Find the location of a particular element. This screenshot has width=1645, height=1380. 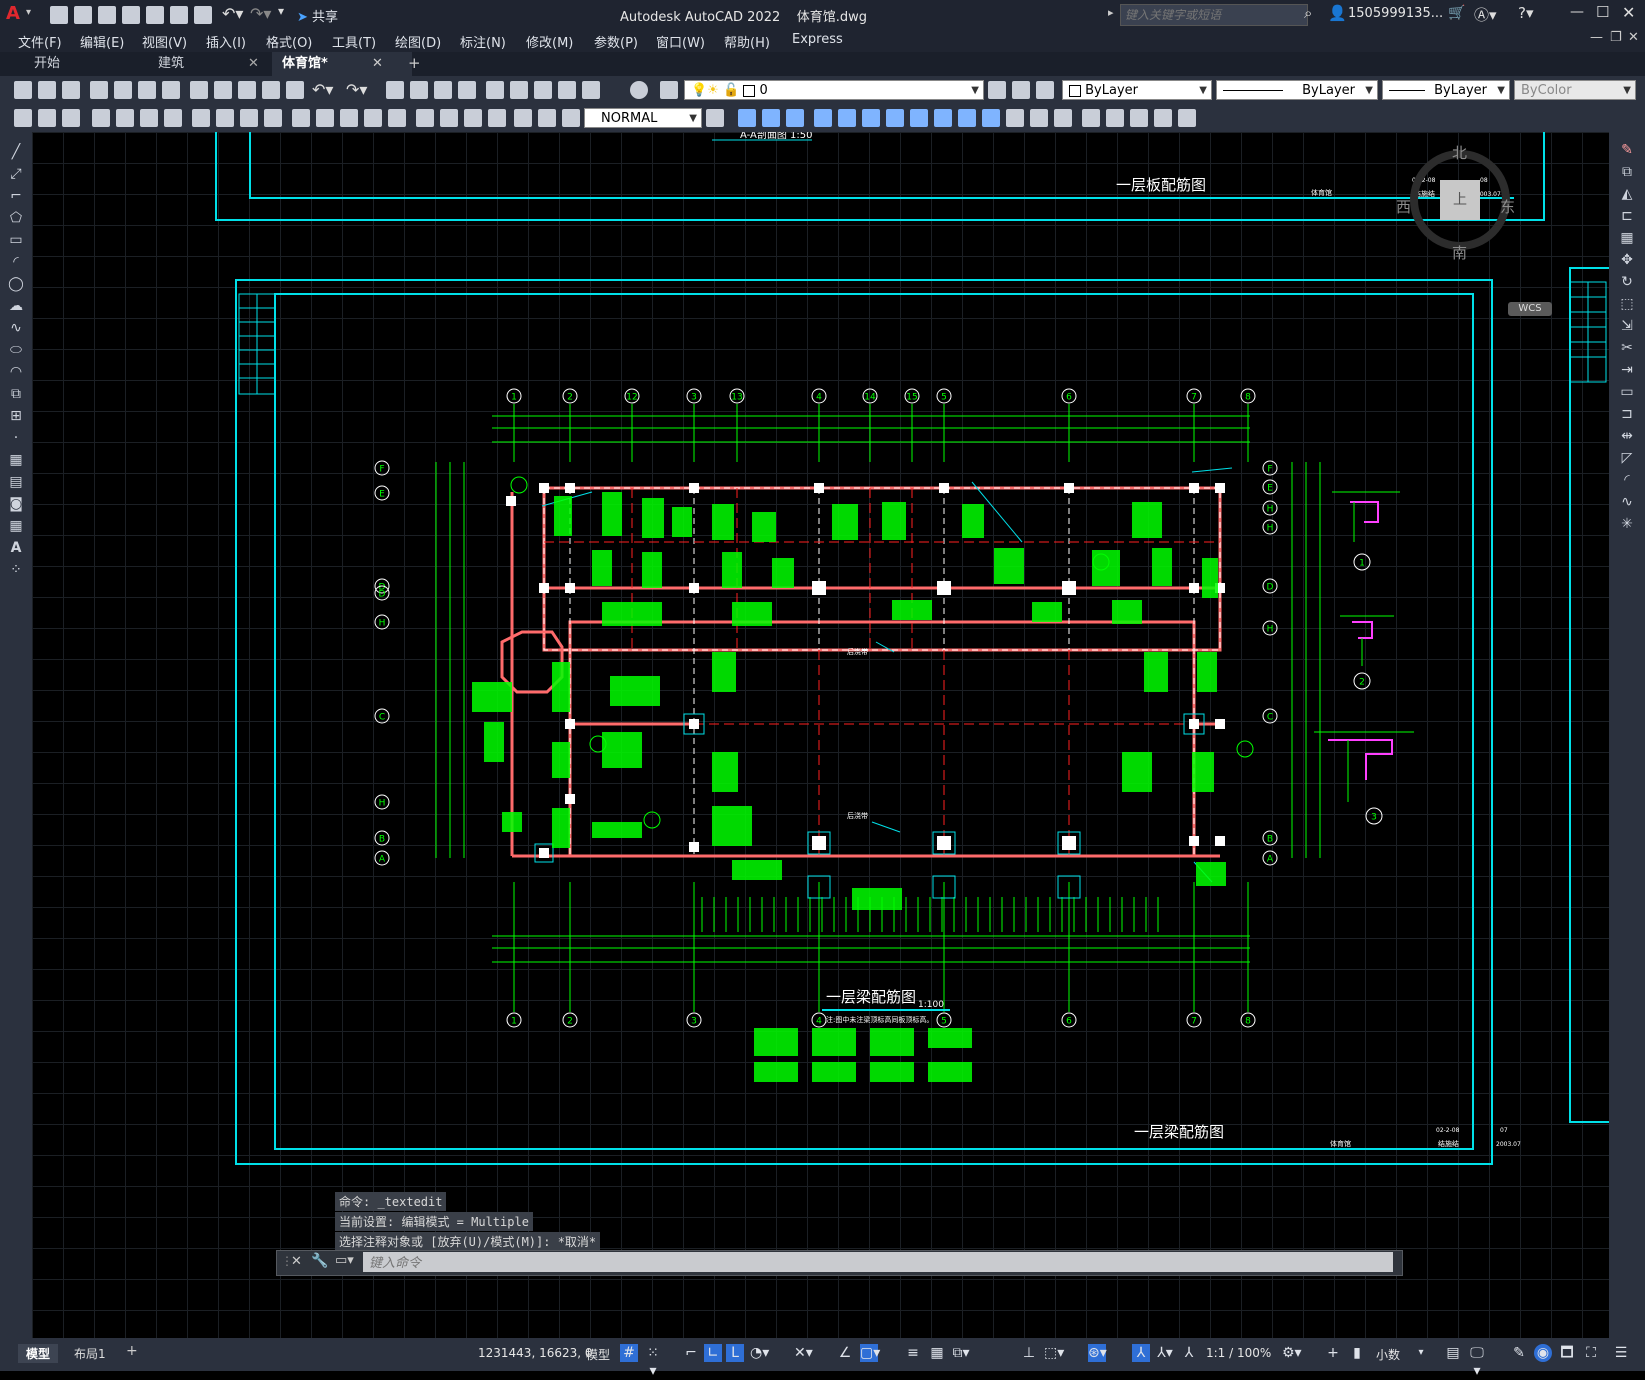

calculator-icon is located at coordinates (591, 90).